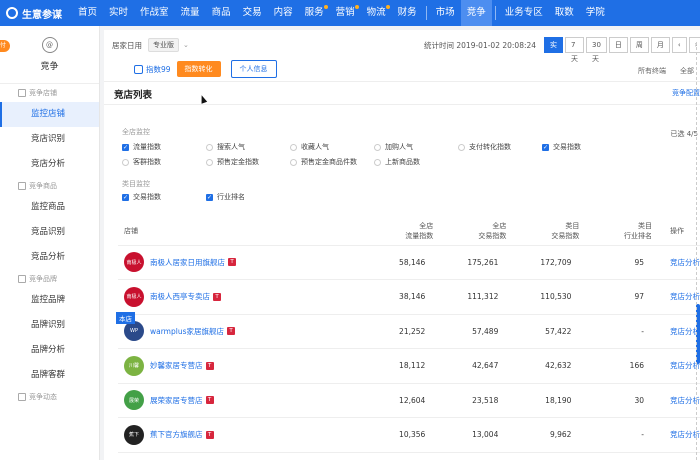 Image resolution: width=700 pixels, height=460 pixels. Describe the element at coordinates (22, 186) in the screenshot. I see `group-icon` at that location.